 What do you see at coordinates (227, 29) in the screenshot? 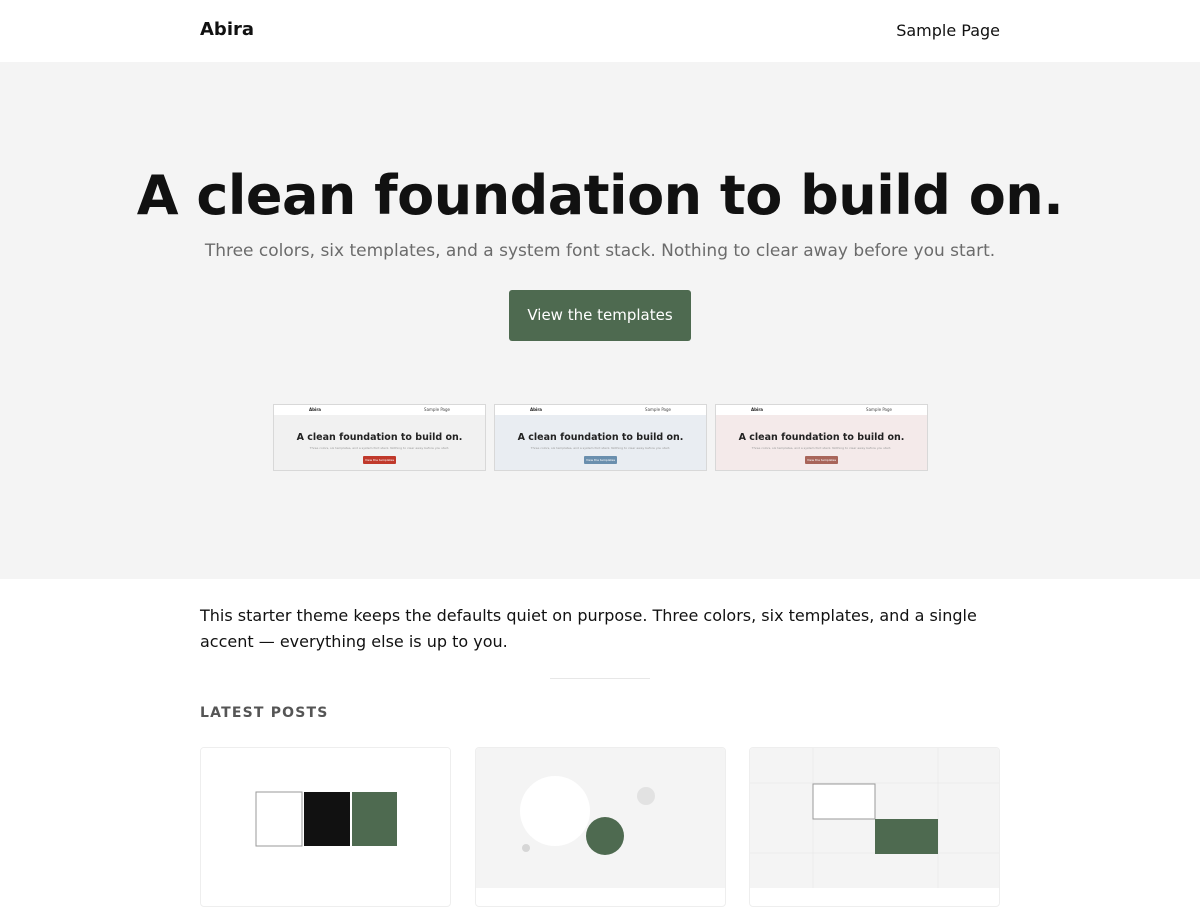
I see `site-title: Abira` at bounding box center [227, 29].